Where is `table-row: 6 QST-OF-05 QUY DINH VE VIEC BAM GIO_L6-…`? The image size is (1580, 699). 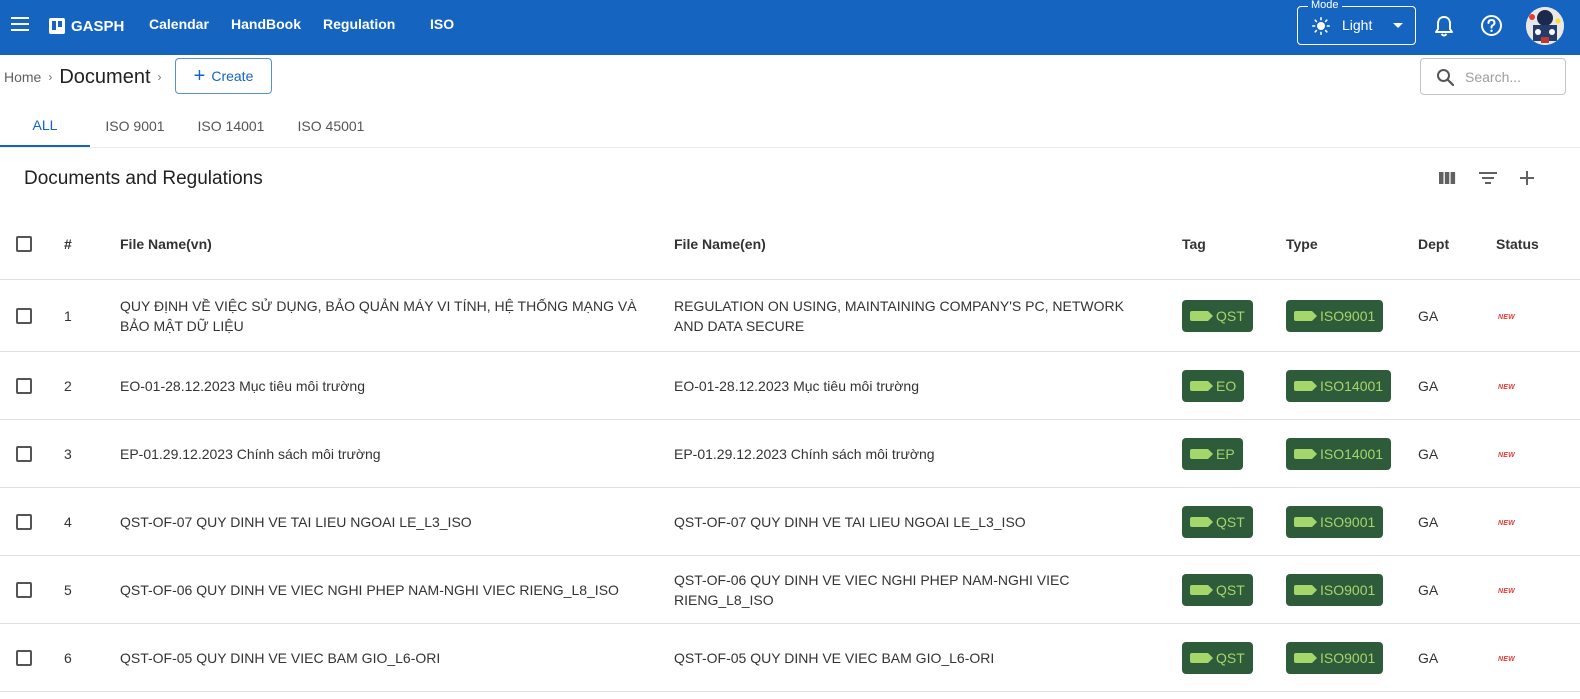
table-row: 6 QST-OF-05 QUY DINH VE VIEC BAM GIO_L6-… is located at coordinates (790, 657).